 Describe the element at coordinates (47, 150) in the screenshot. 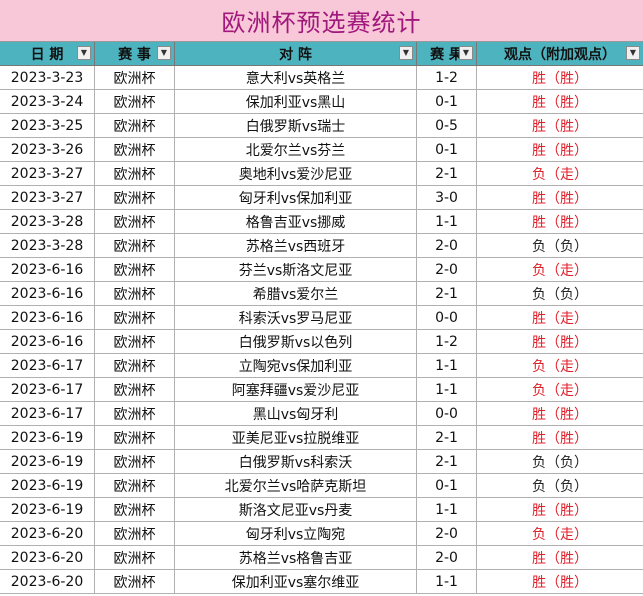

I see `date-cell: 2023-3-26` at that location.